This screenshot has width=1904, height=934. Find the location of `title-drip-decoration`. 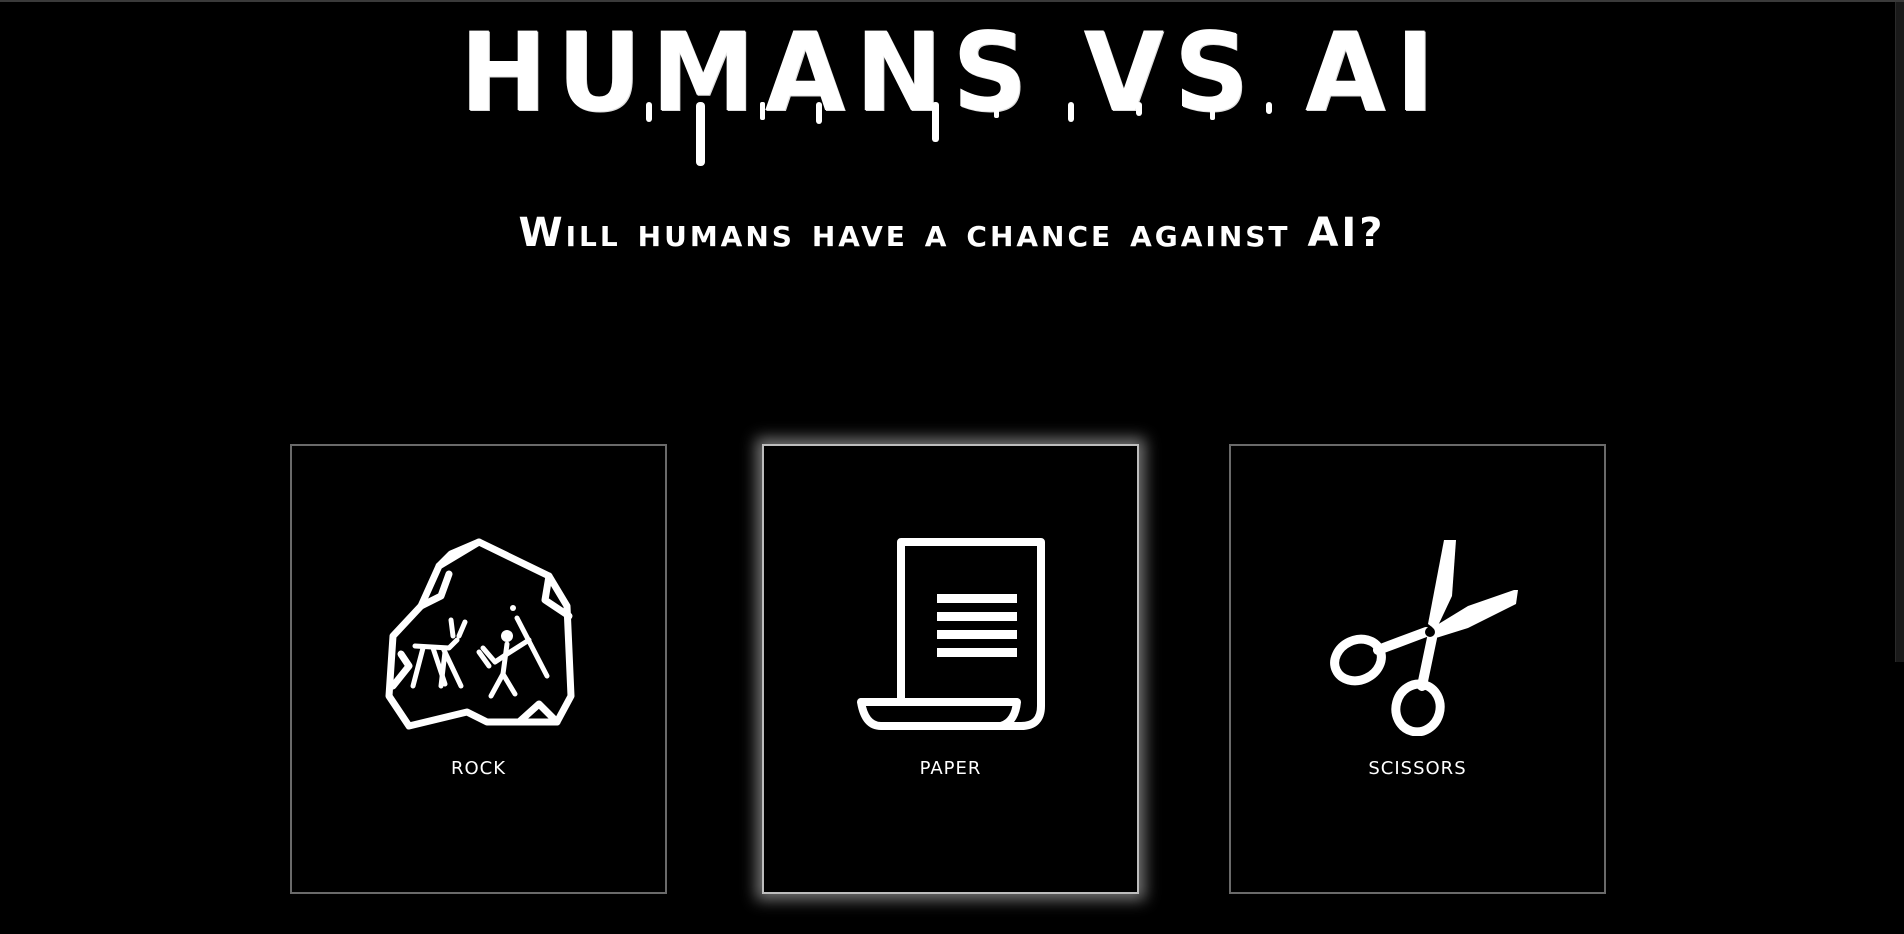

title-drip-decoration is located at coordinates (959, 134).